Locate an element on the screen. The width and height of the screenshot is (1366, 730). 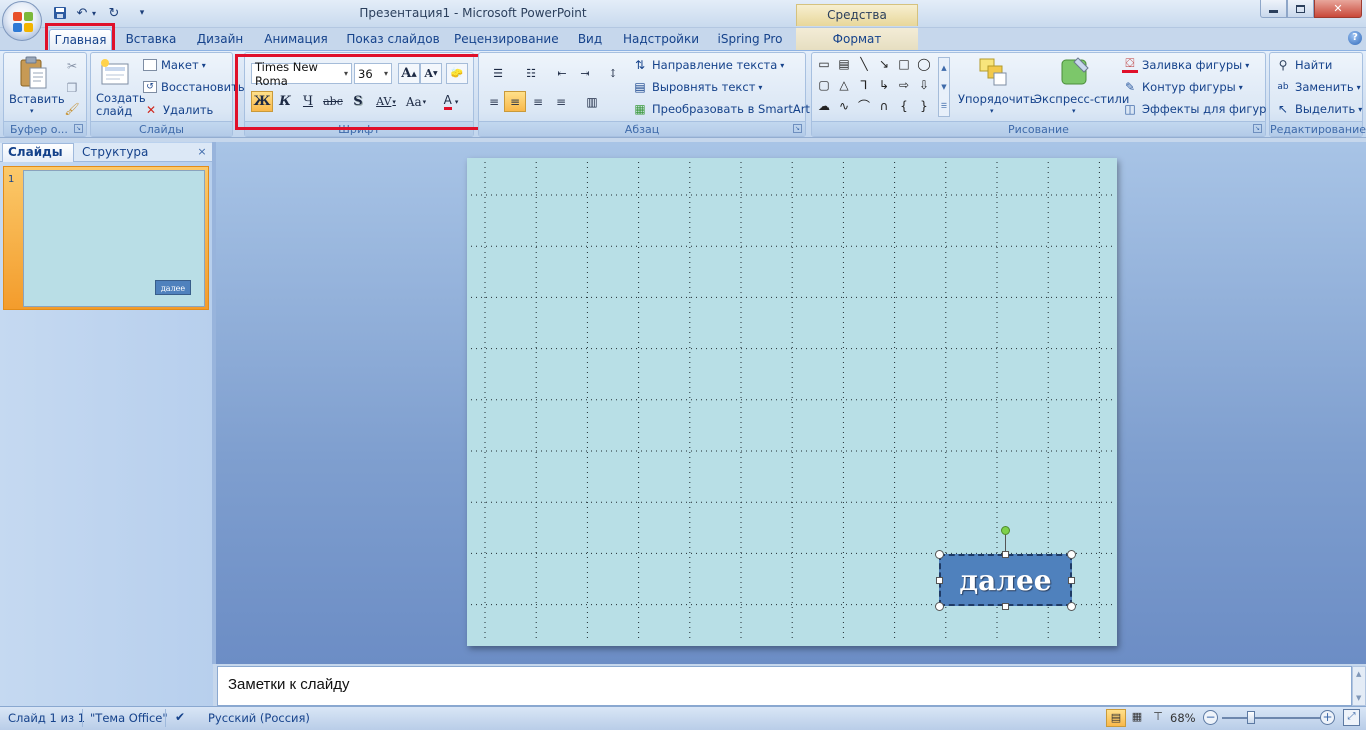
shape-effects-button: ◫ Эффекты для фигур ▾ is located at coordinates (1197, 109).